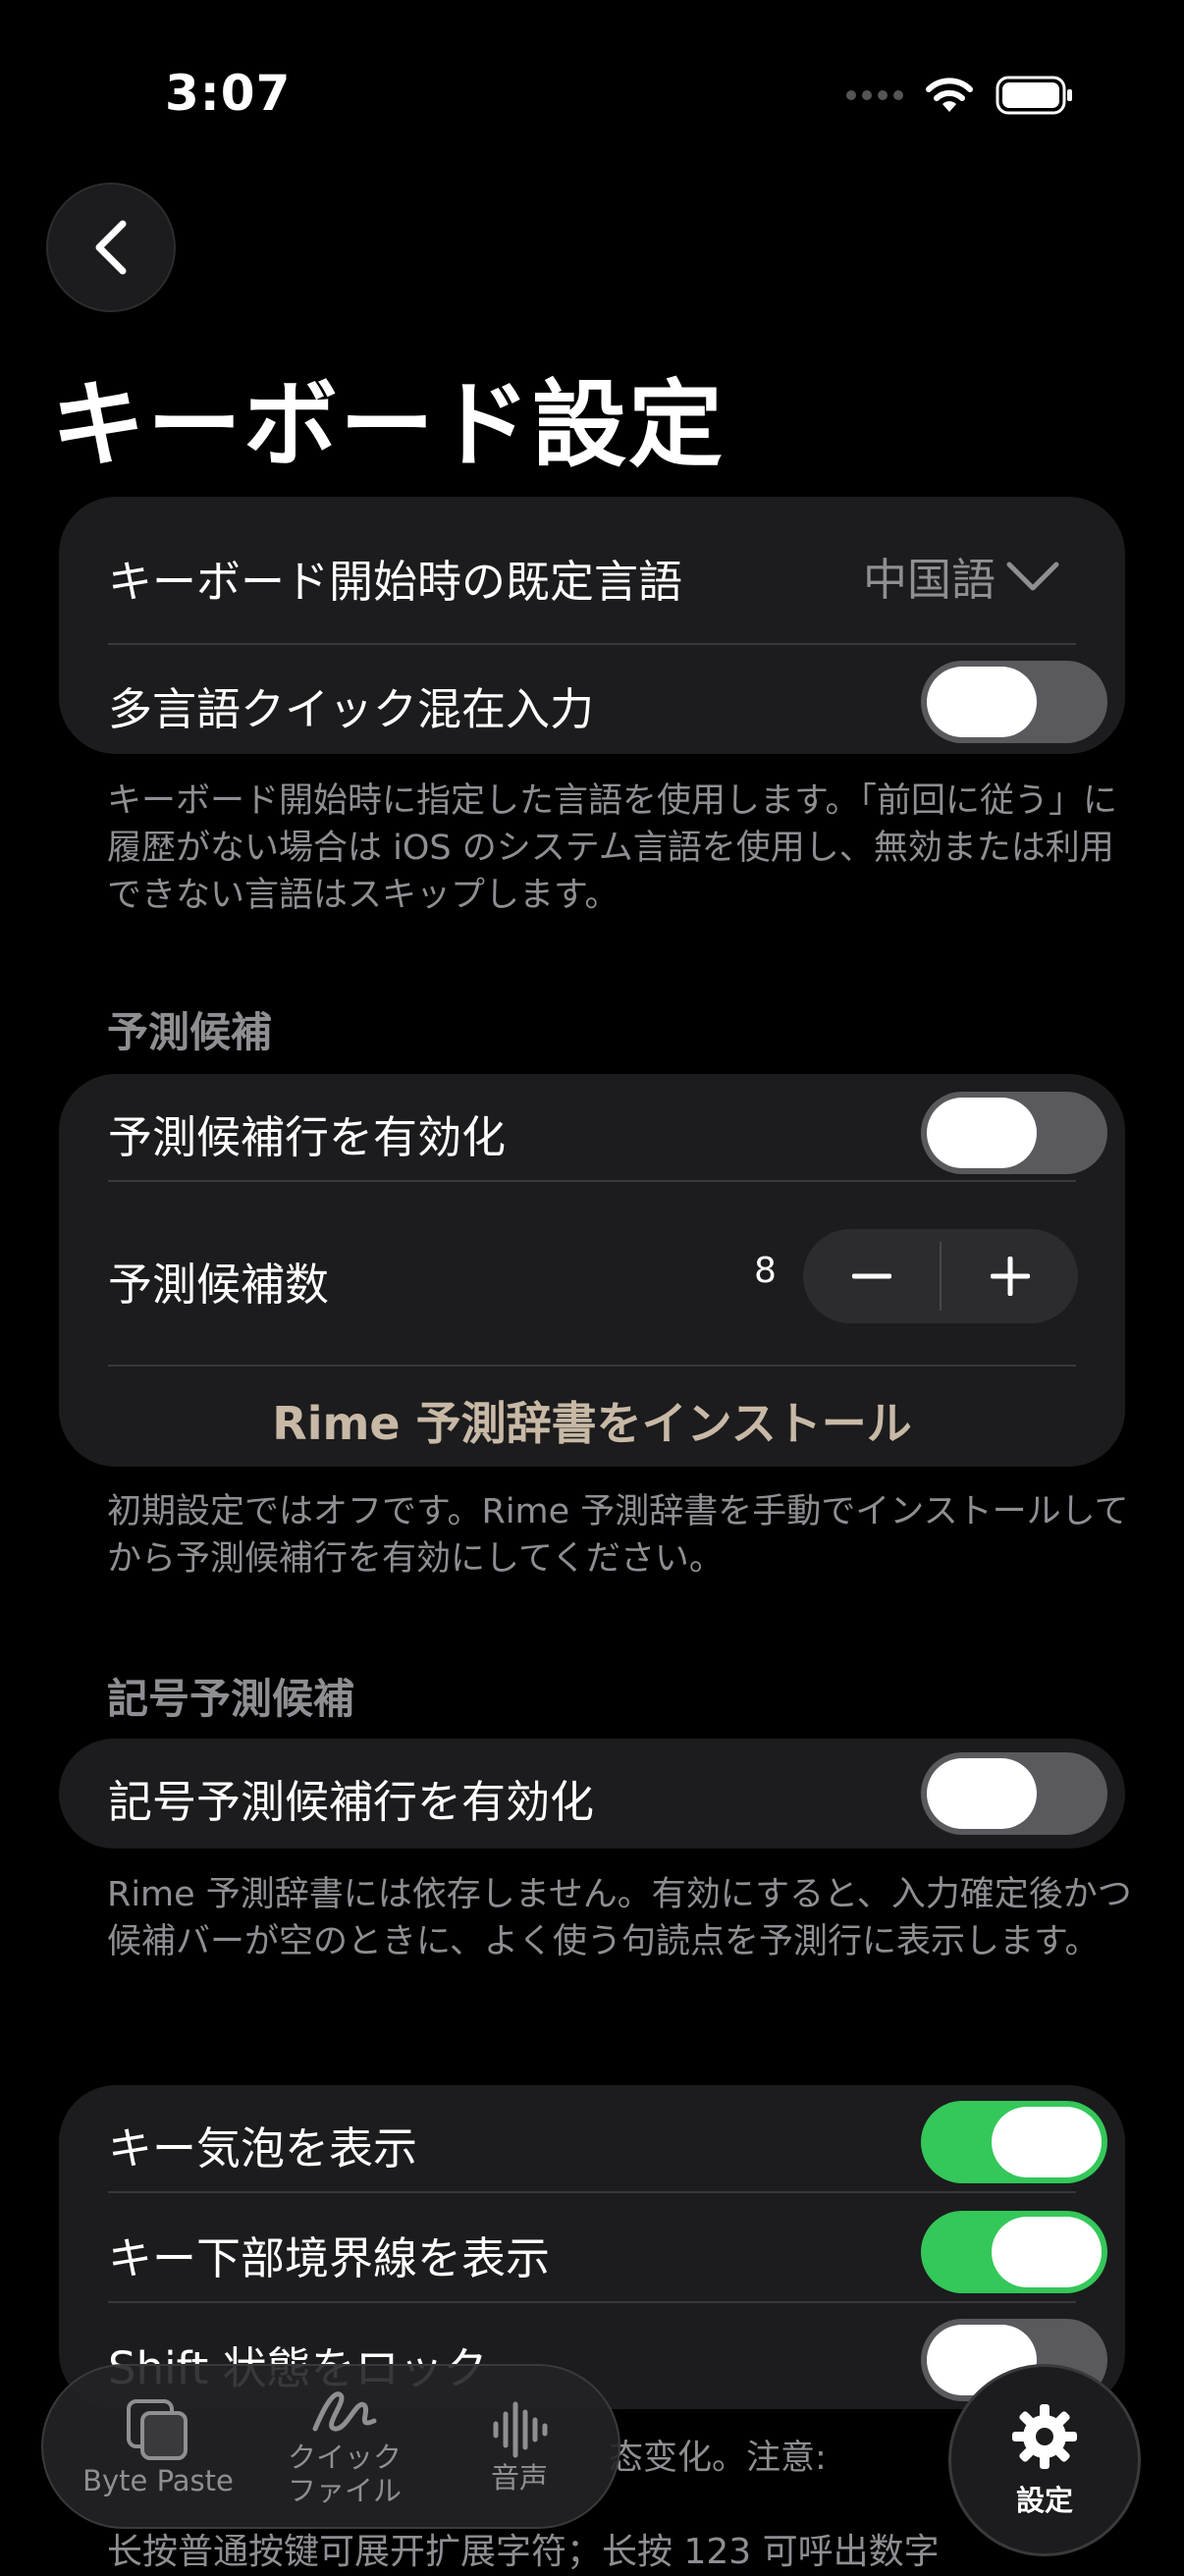 The height and width of the screenshot is (2576, 1184). I want to click on increment-button, so click(1010, 1276).